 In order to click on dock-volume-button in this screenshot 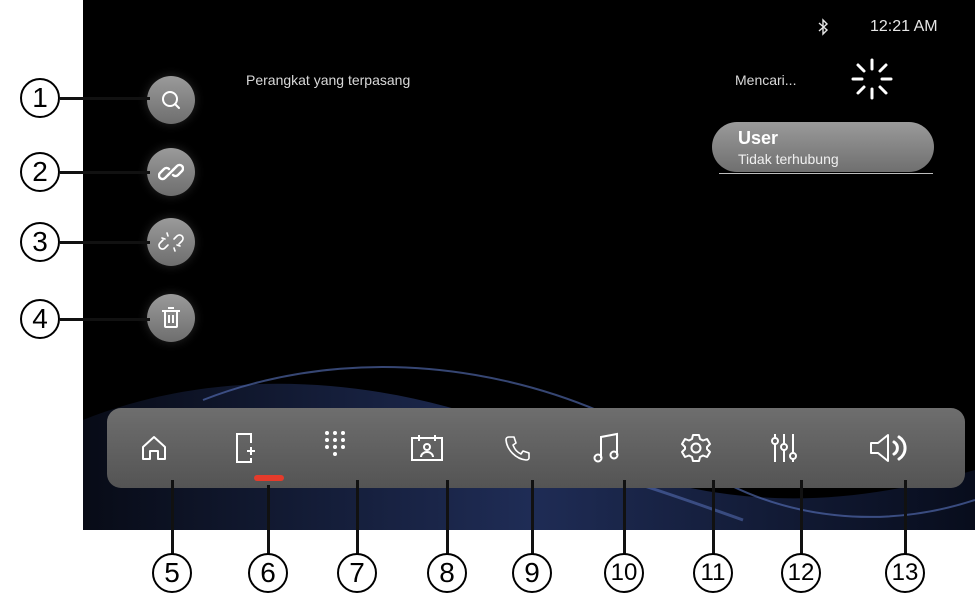, I will do `click(890, 448)`.